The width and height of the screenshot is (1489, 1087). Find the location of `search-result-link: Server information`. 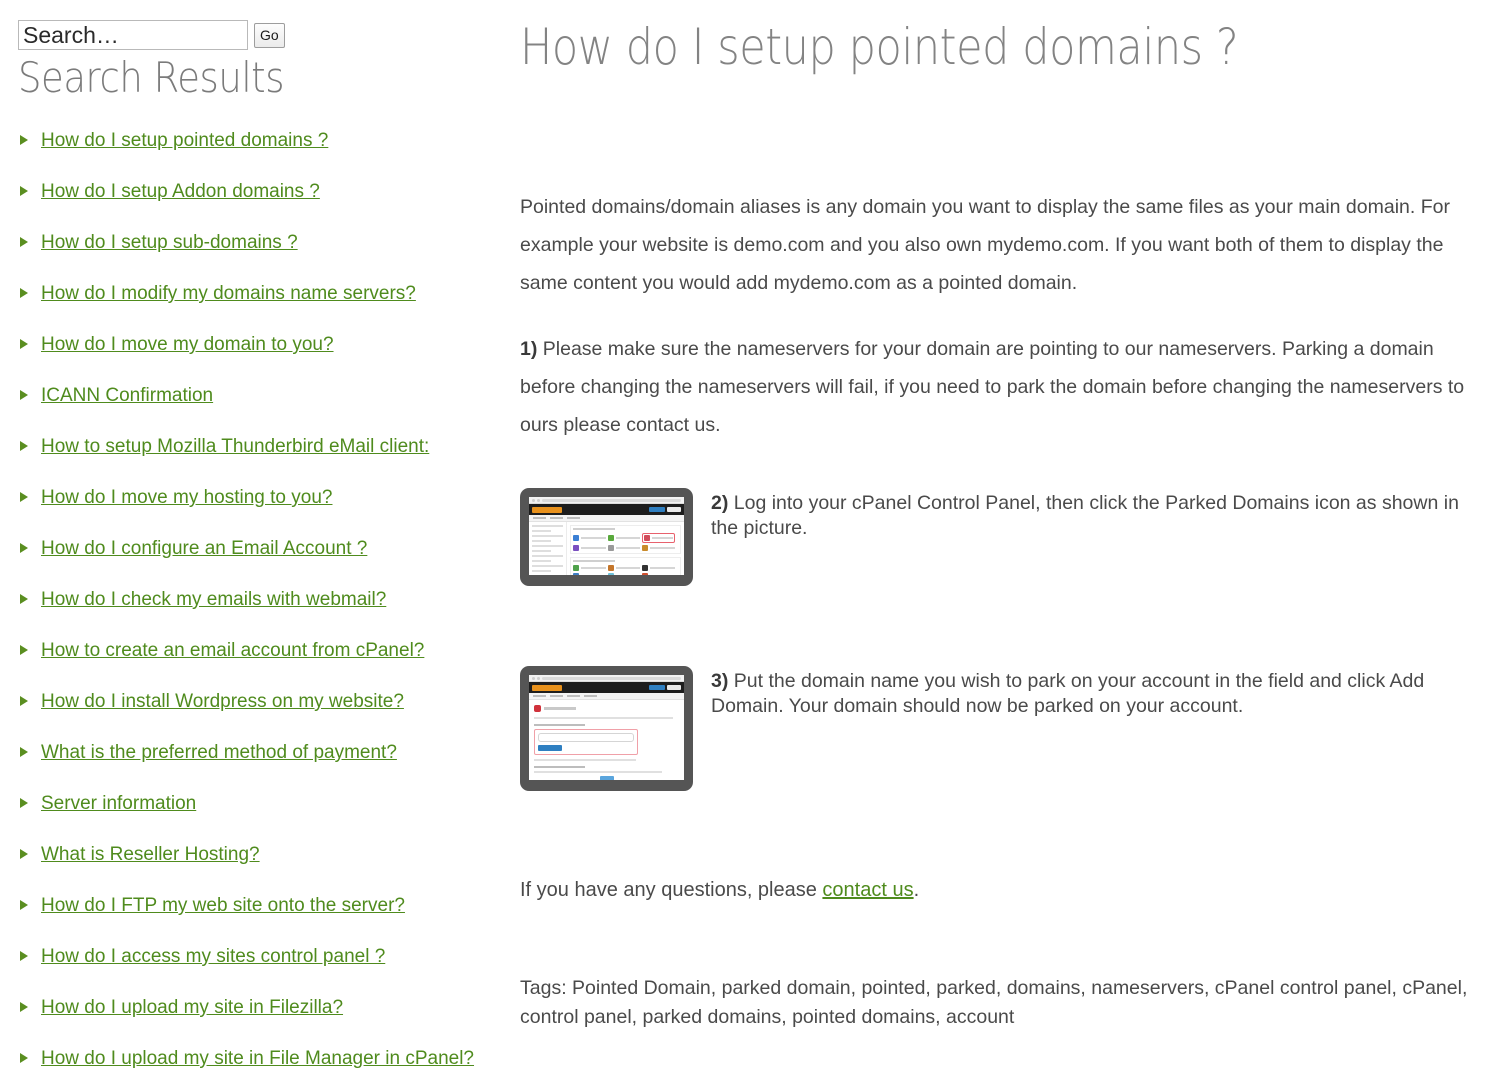

search-result-link: Server information is located at coordinates (118, 803).